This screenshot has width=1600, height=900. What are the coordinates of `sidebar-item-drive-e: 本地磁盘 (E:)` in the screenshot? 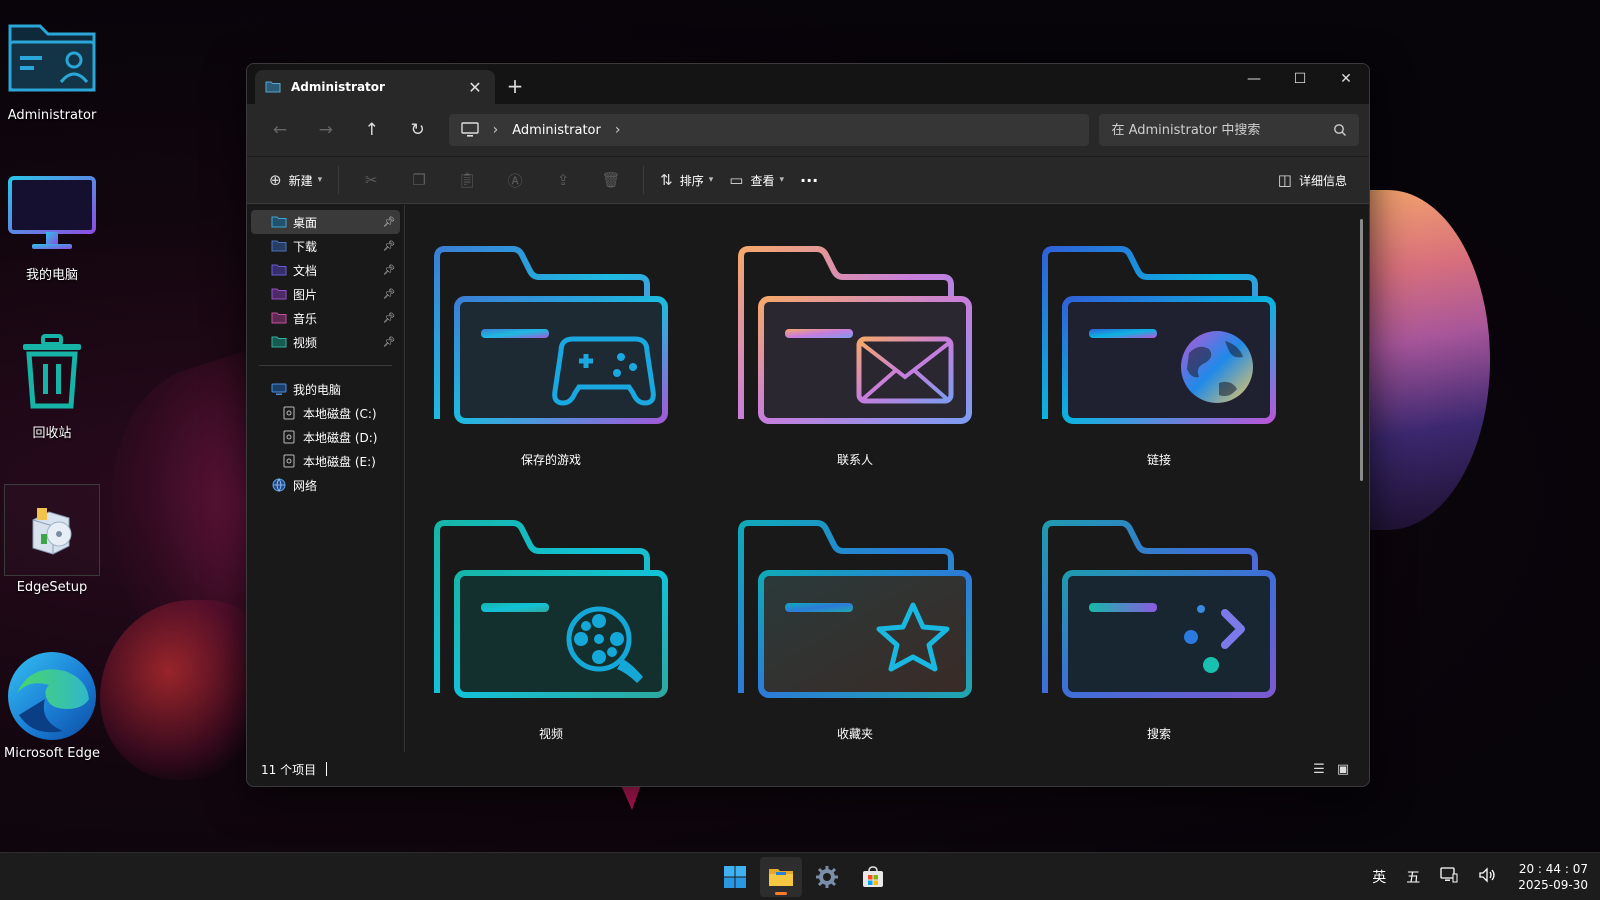 It's located at (325, 461).